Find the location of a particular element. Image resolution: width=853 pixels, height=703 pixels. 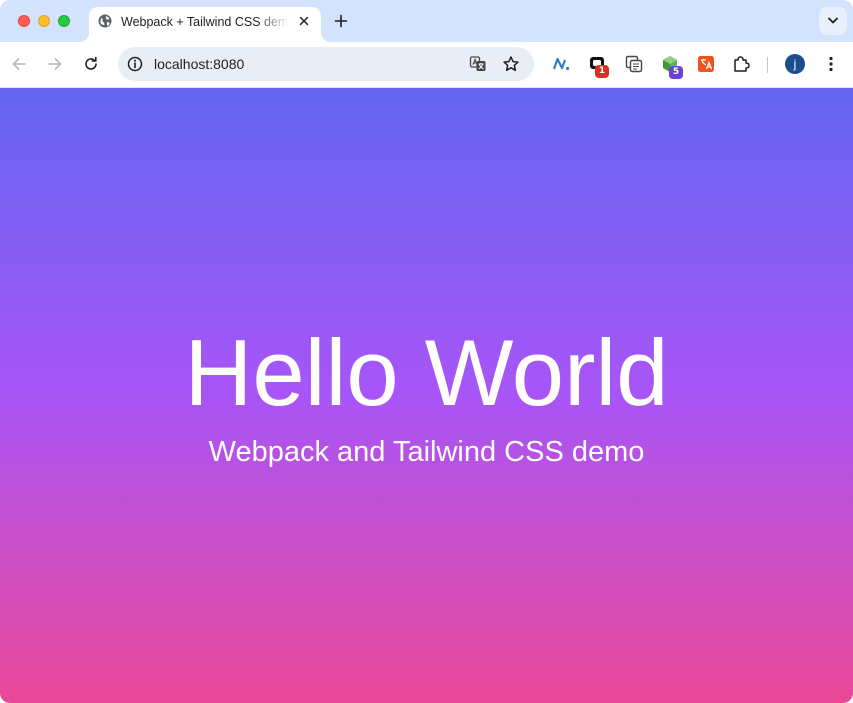

more-menu-icon is located at coordinates (831, 64).